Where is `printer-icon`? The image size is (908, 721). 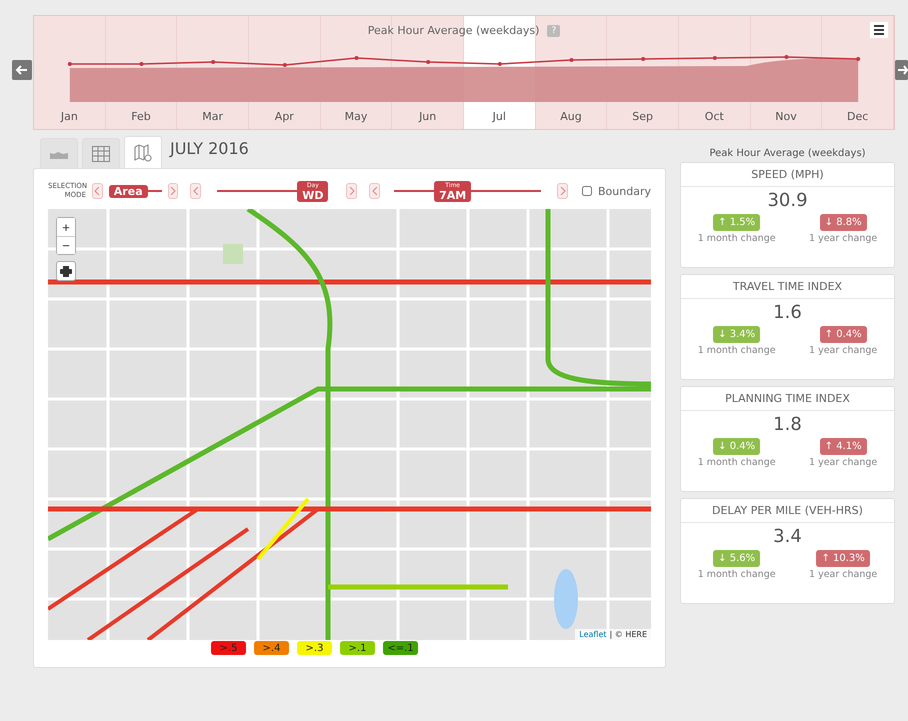 printer-icon is located at coordinates (66, 271).